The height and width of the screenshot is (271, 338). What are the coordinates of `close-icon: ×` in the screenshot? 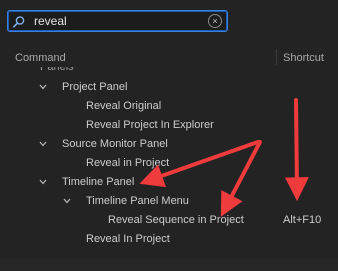 It's located at (215, 20).